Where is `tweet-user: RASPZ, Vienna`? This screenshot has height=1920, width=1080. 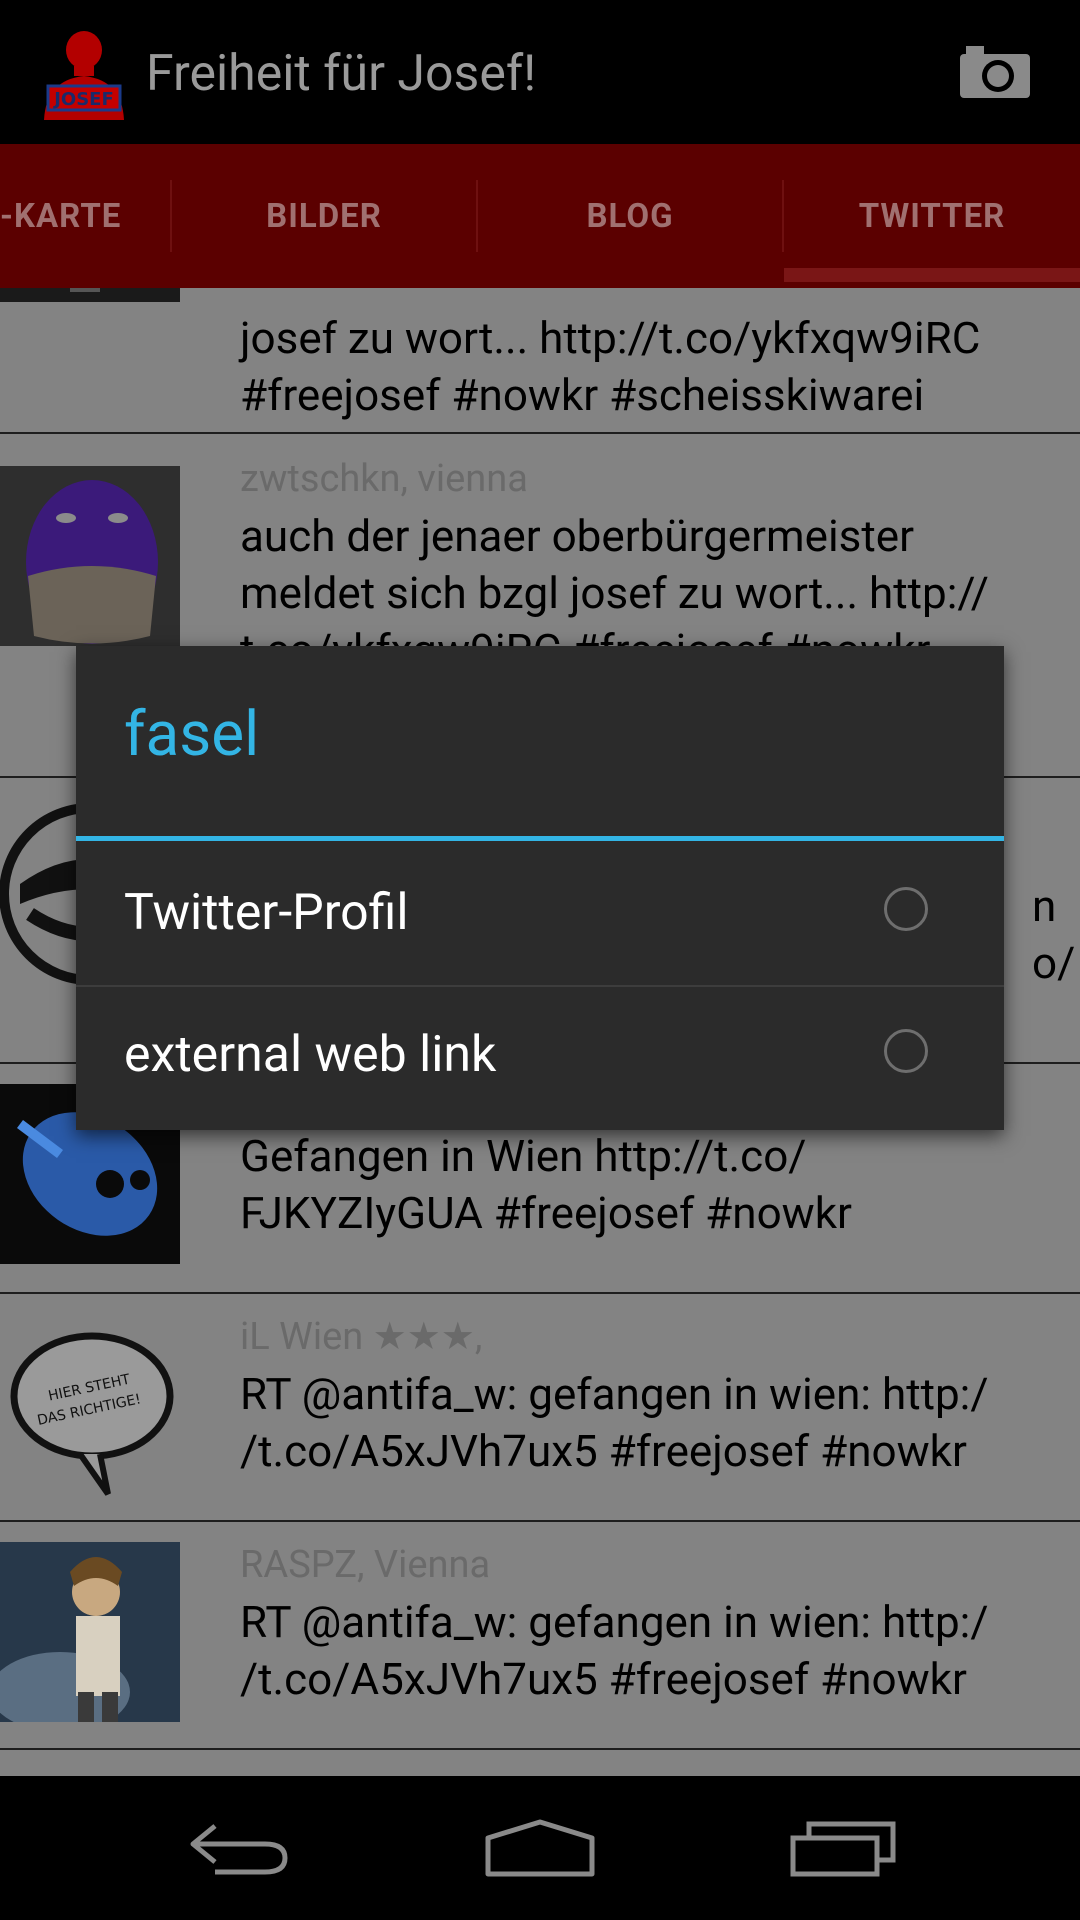
tweet-user: RASPZ, Vienna is located at coordinates (365, 1565).